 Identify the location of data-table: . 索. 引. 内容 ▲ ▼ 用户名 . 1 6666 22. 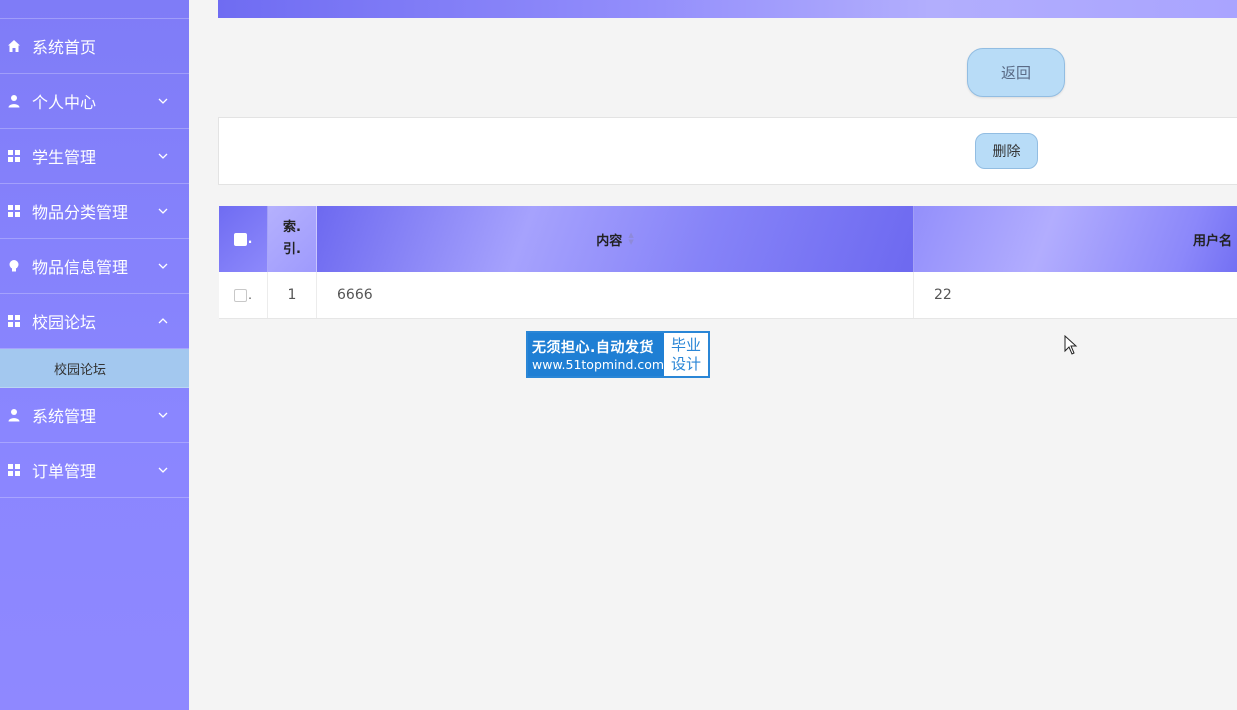
(728, 262).